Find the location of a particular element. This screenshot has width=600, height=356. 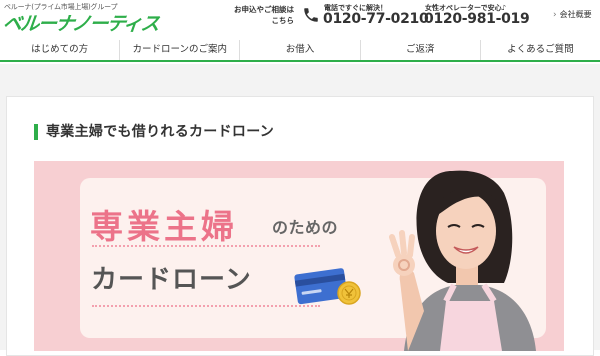

nav-item-repayment: ご返済 is located at coordinates (419, 50).